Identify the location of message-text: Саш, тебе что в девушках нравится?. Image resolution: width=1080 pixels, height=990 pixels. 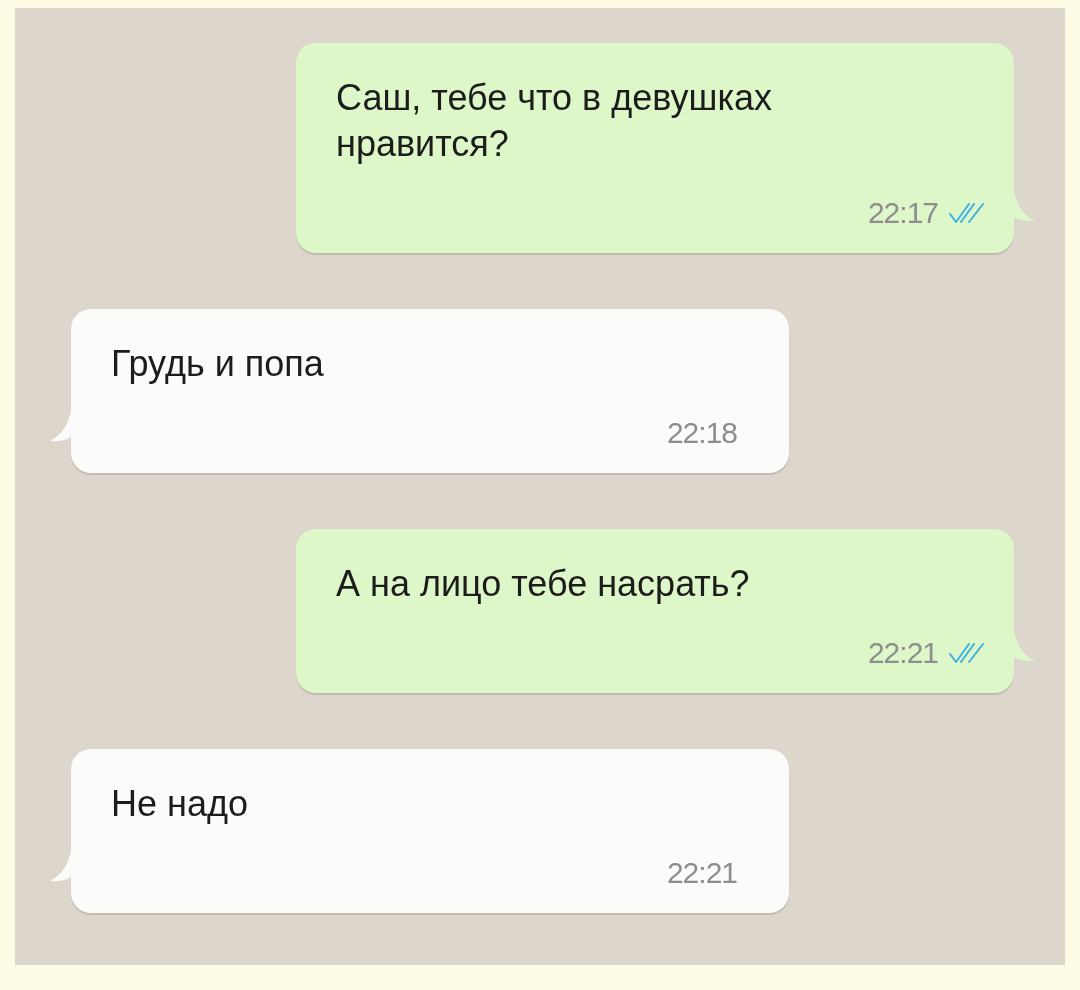
(555, 121).